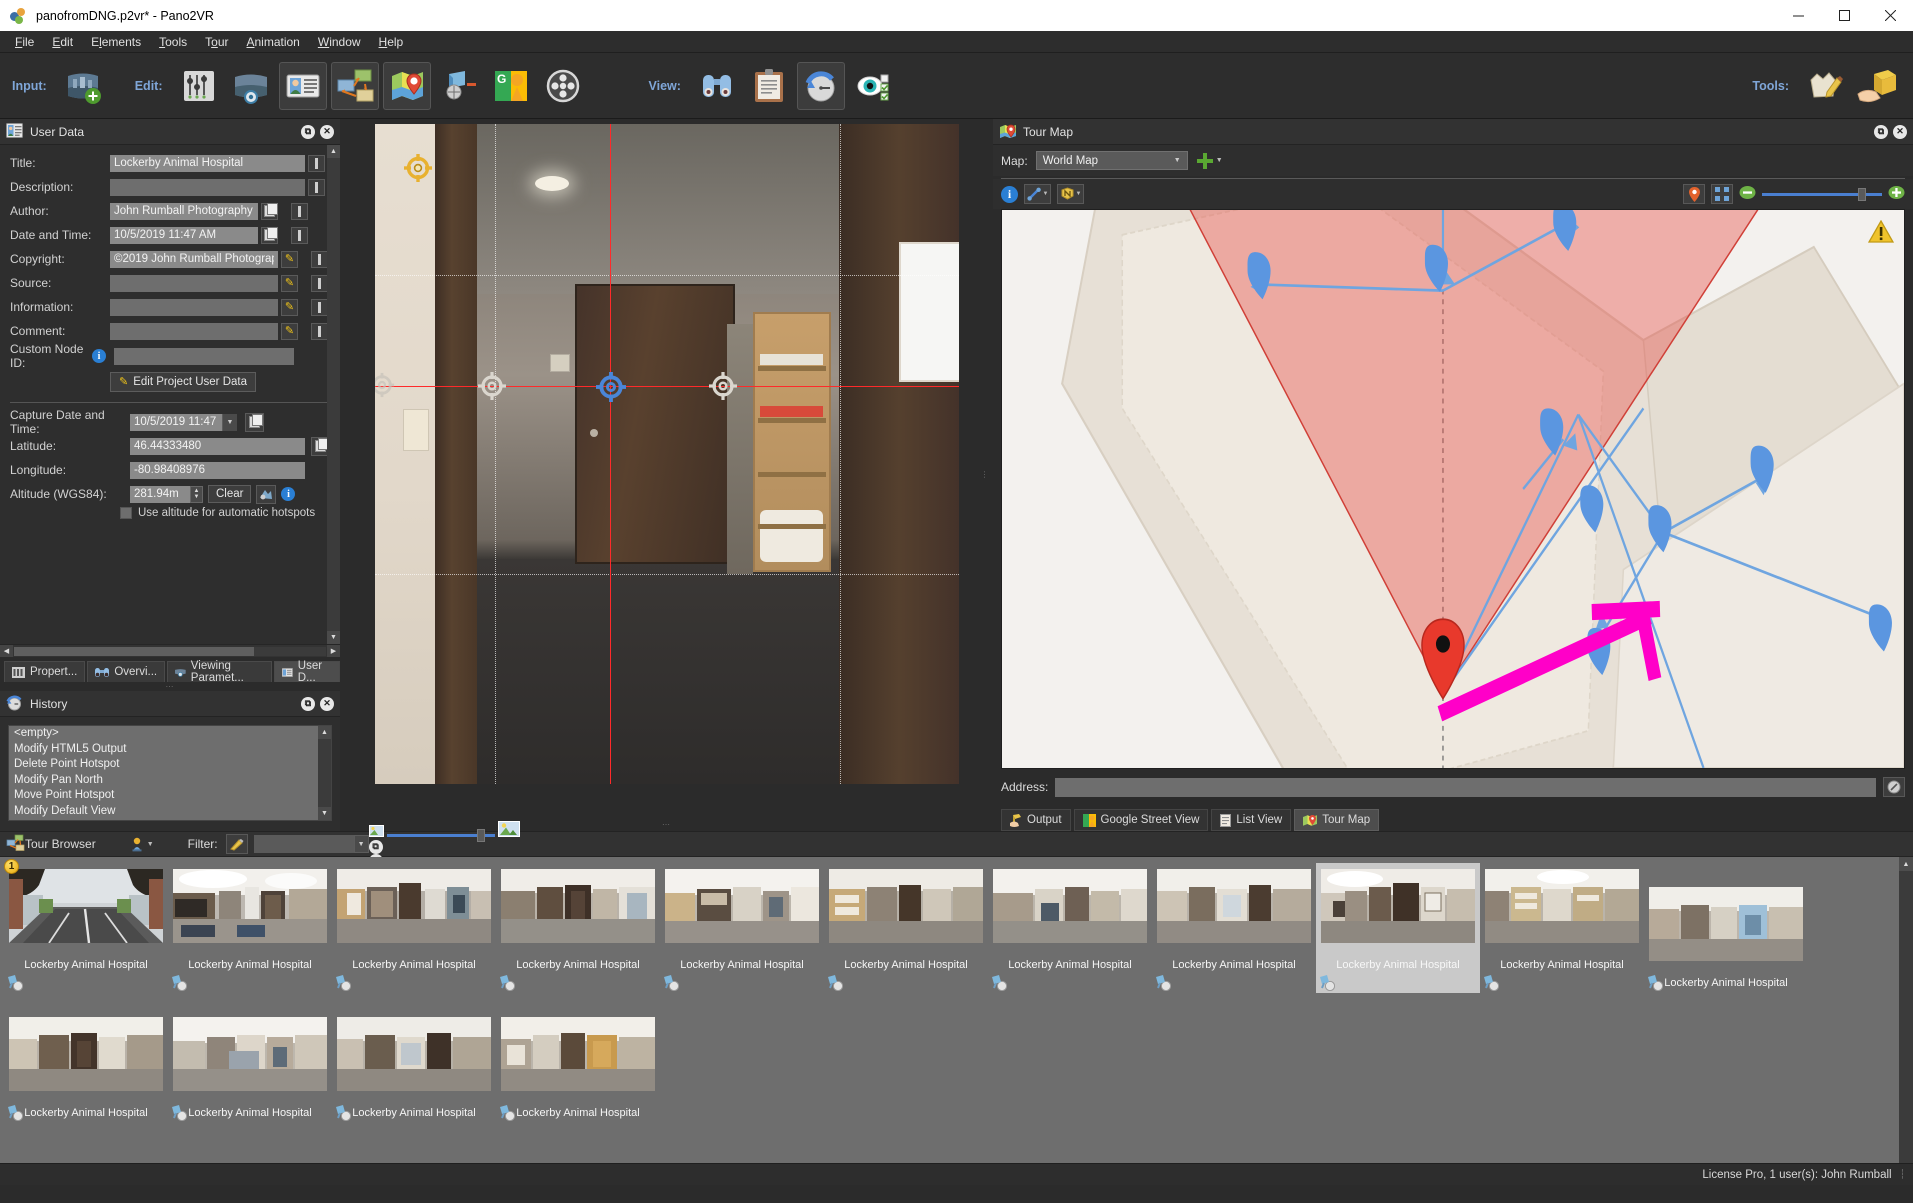 The height and width of the screenshot is (1203, 1913). Describe the element at coordinates (316, 187) in the screenshot. I see `description-tag-button` at that location.